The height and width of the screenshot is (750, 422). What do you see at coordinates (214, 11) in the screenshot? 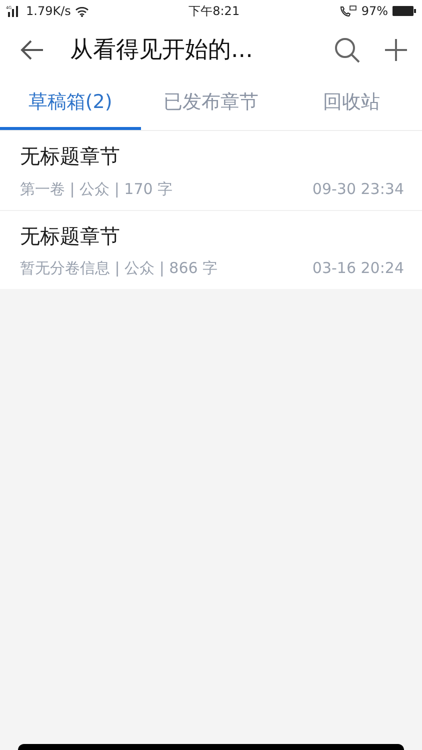
I see `clock: 下午8:21` at bounding box center [214, 11].